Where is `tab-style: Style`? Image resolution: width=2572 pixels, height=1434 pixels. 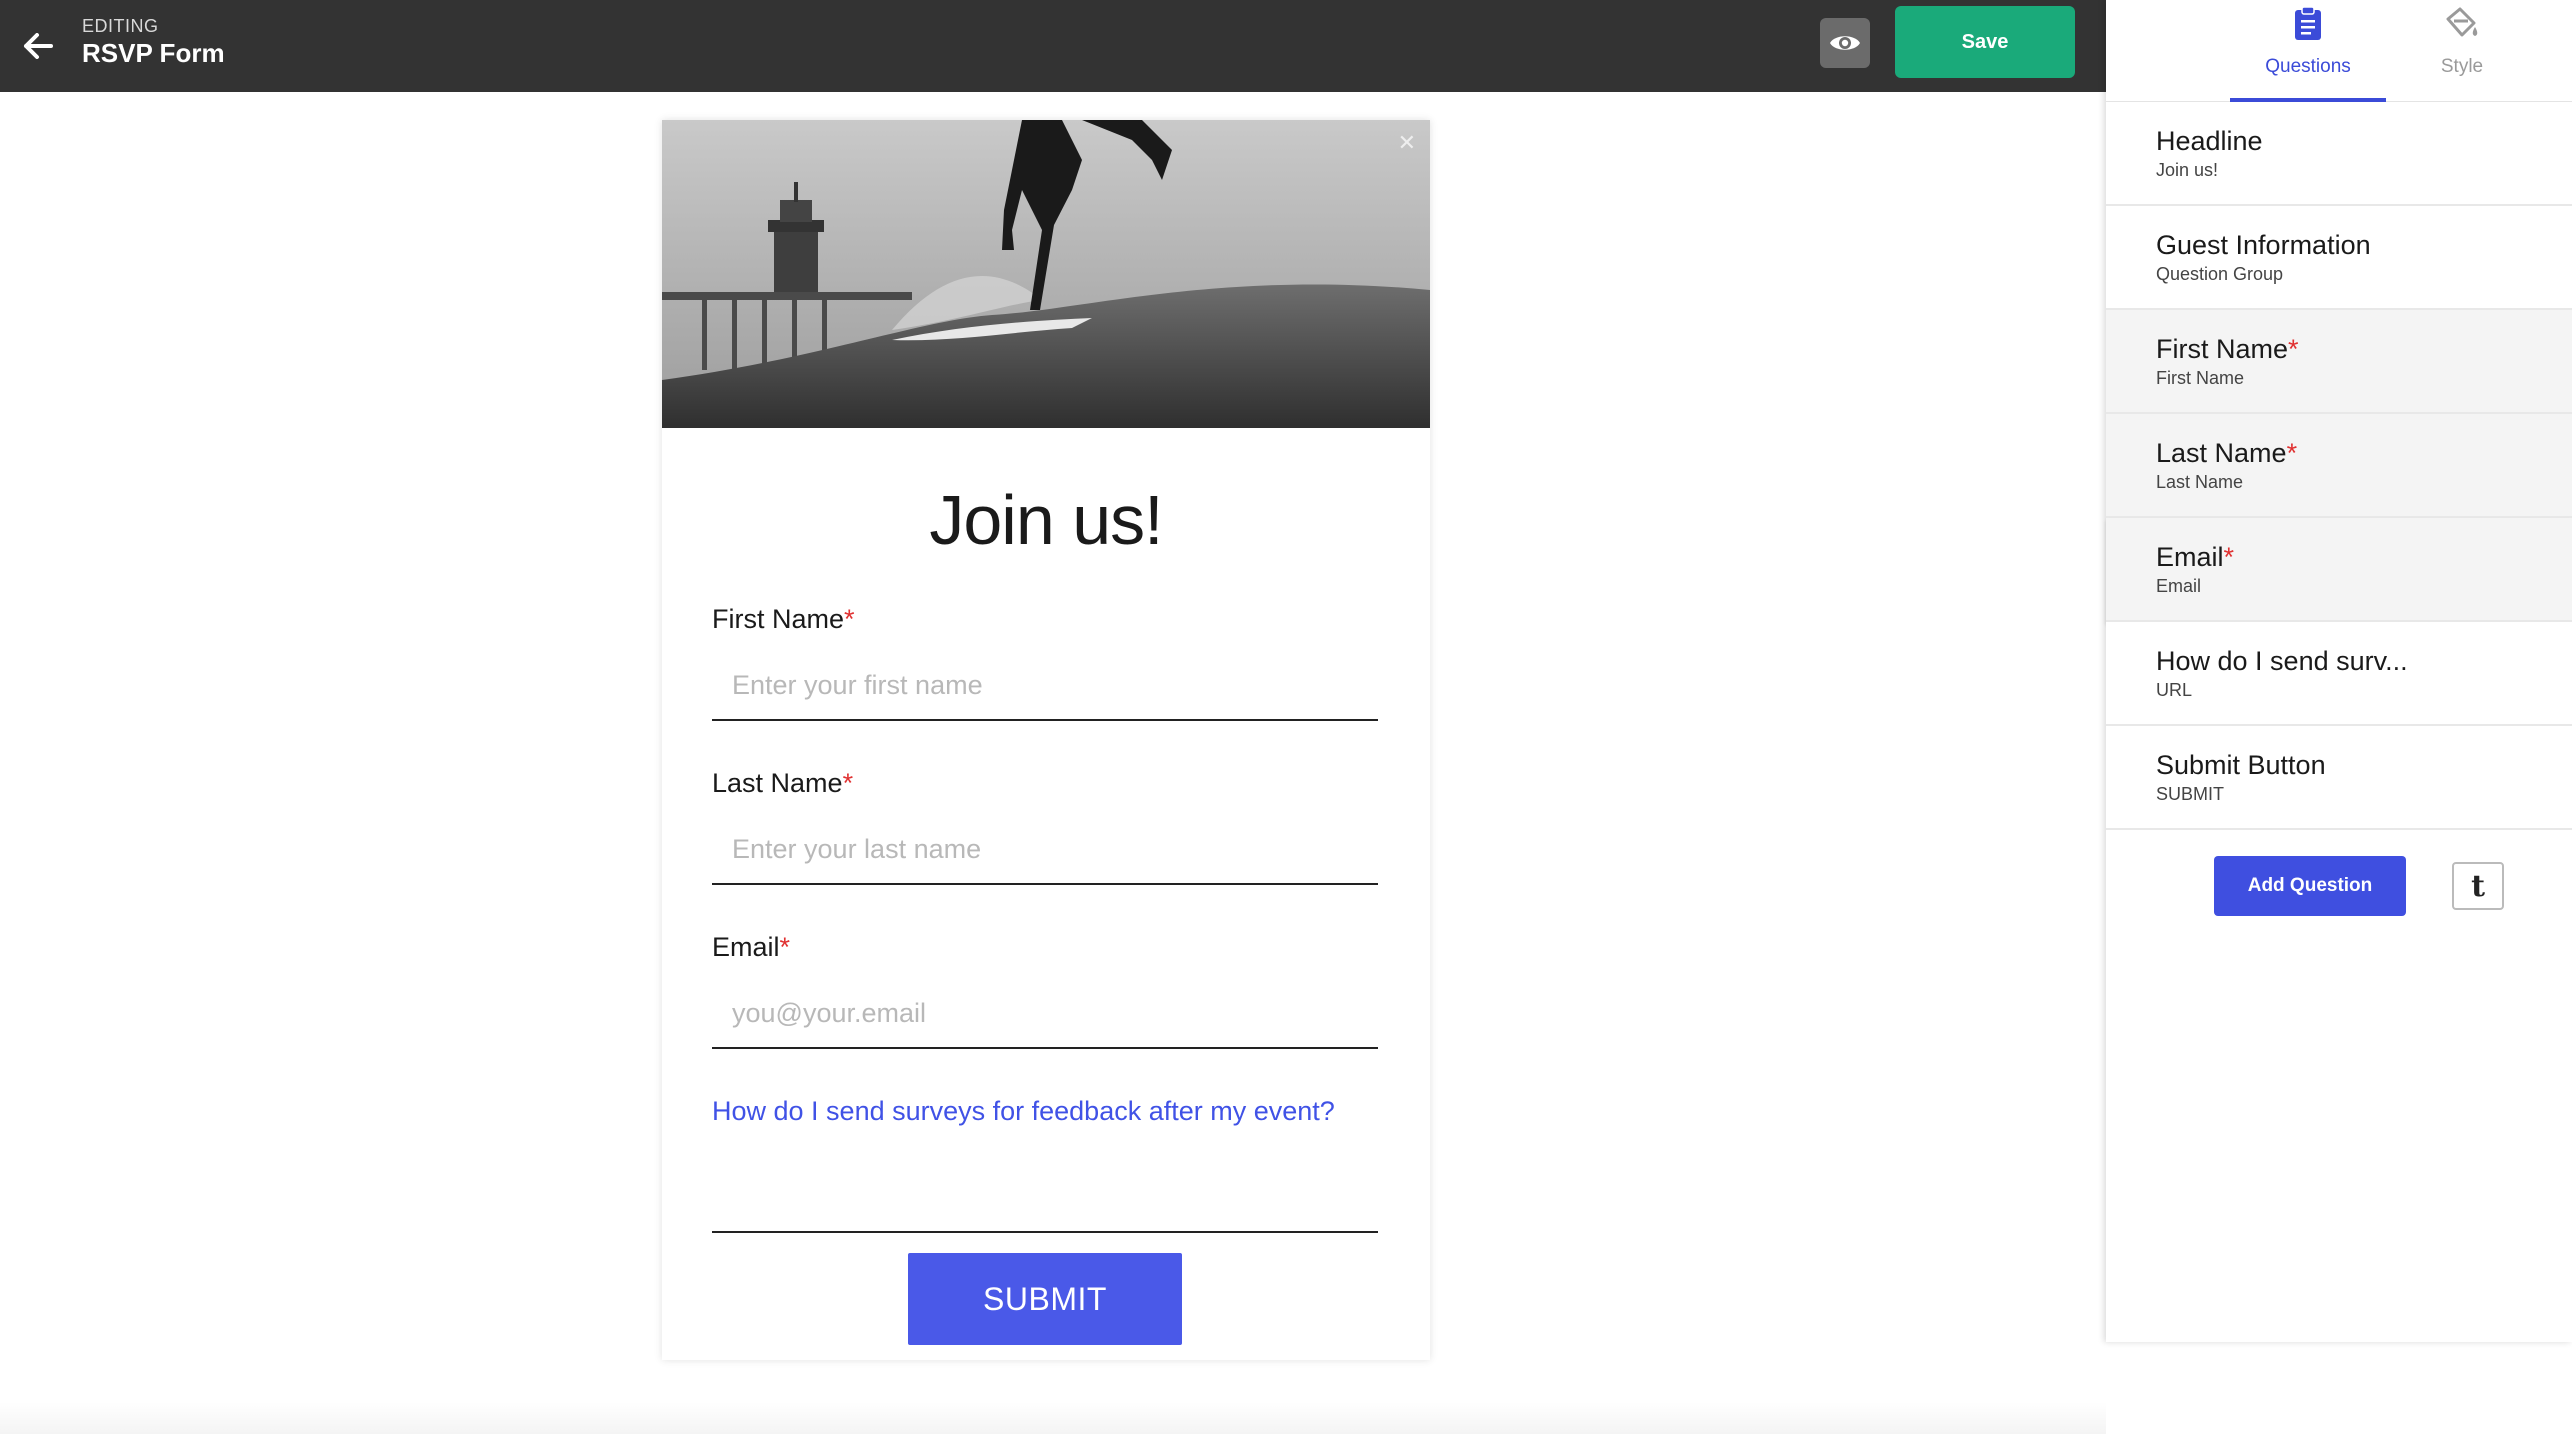 tab-style: Style is located at coordinates (2462, 51).